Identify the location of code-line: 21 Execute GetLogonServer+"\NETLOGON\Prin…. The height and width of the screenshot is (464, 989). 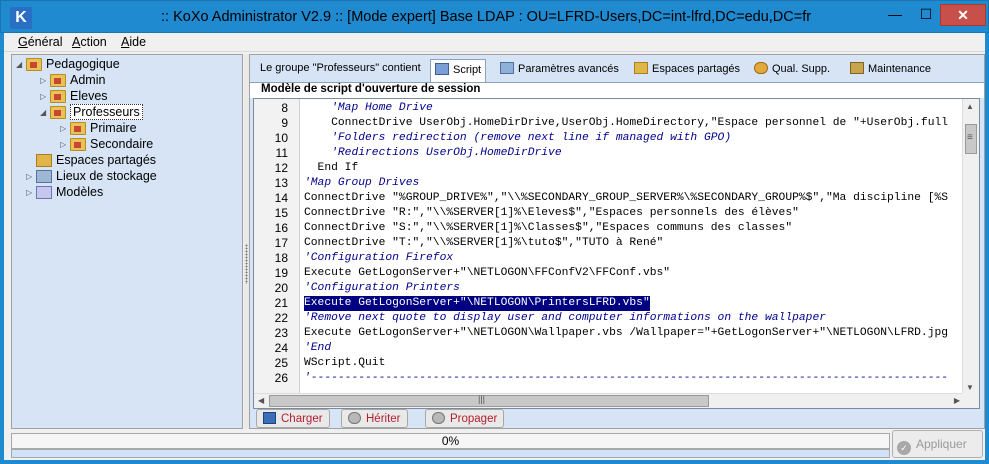
(610, 303).